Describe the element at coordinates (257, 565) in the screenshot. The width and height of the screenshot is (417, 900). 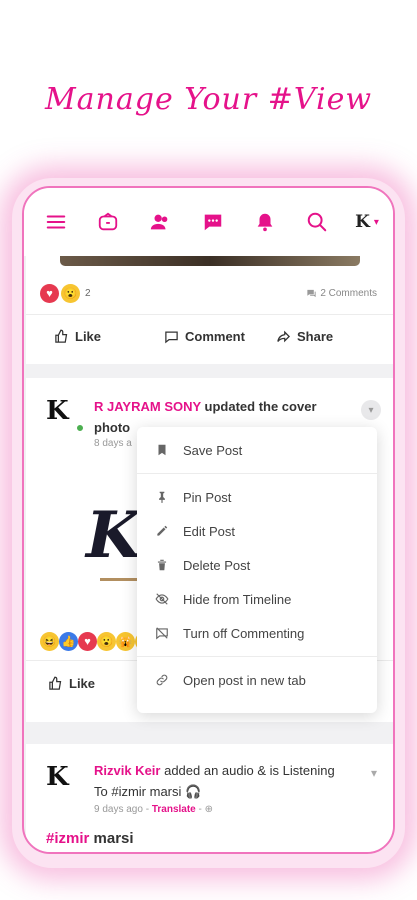
I see `menu-item-delete-post: Delete Post` at that location.